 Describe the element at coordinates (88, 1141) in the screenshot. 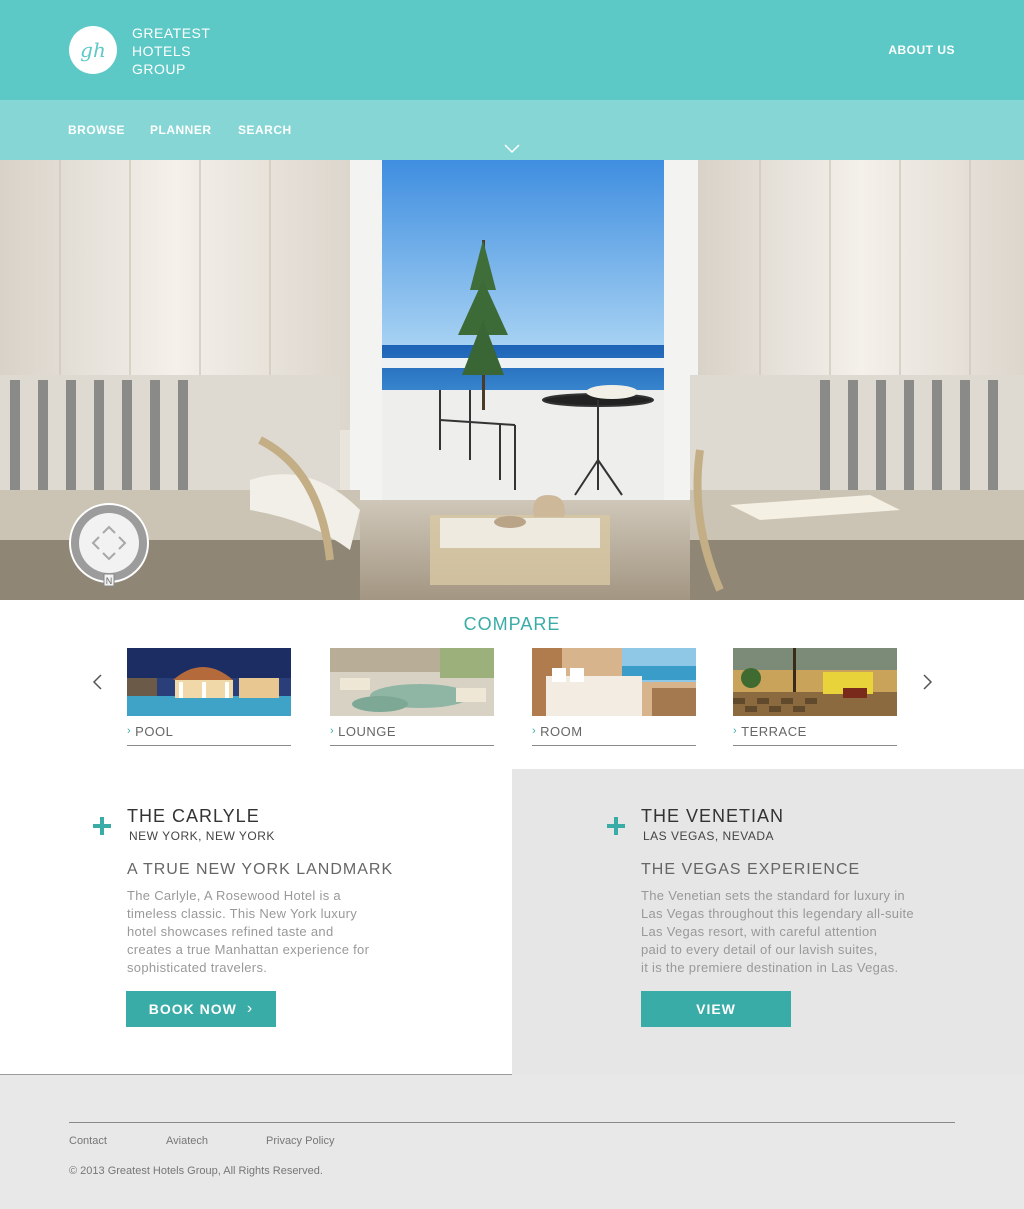

I see `footer-link-contact: Contact` at that location.